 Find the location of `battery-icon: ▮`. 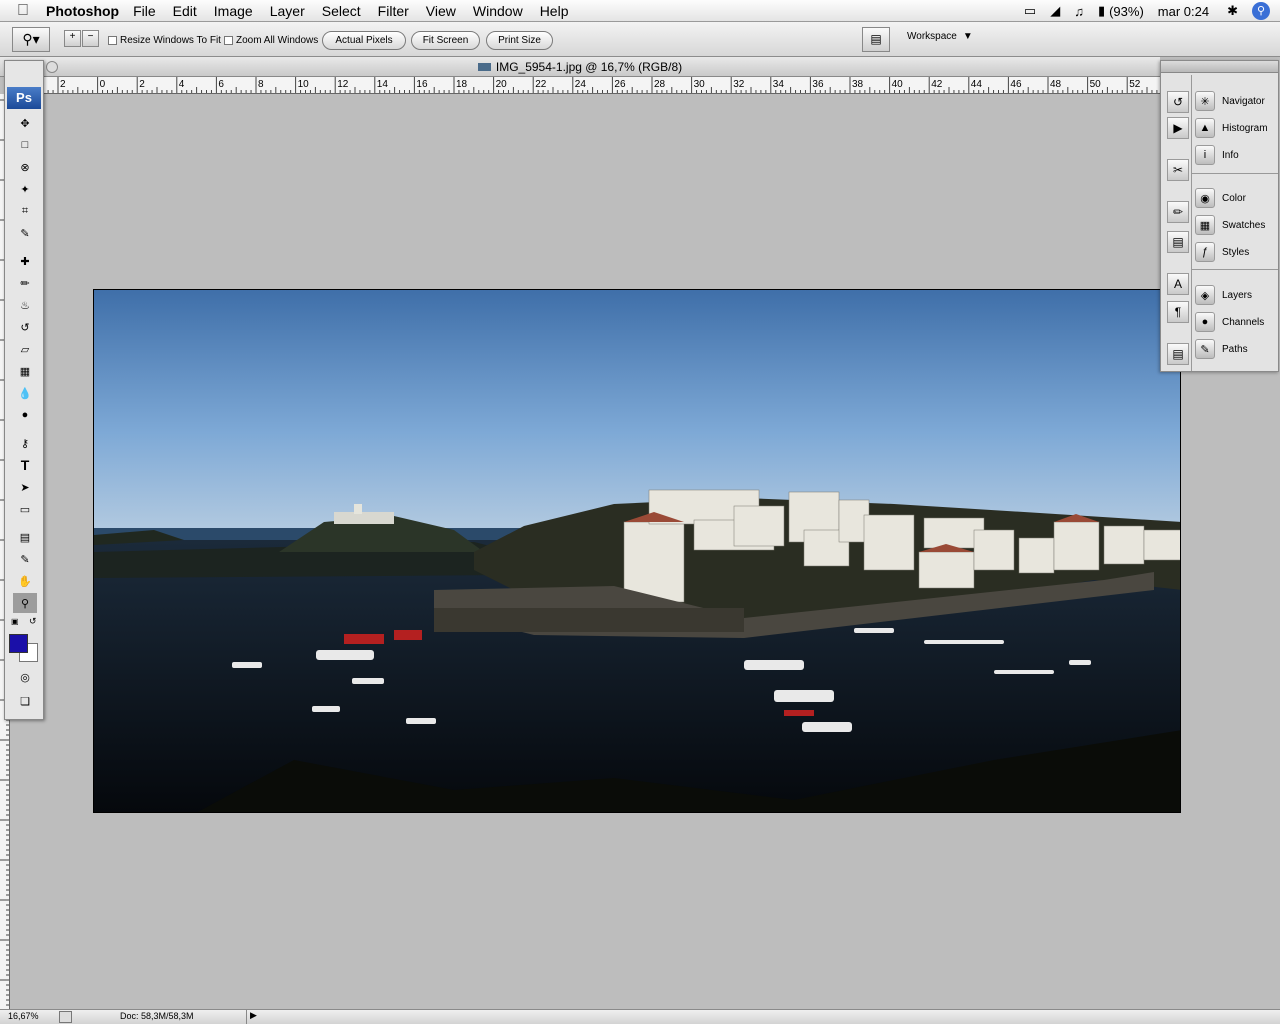

battery-icon: ▮ is located at coordinates (1101, 11).